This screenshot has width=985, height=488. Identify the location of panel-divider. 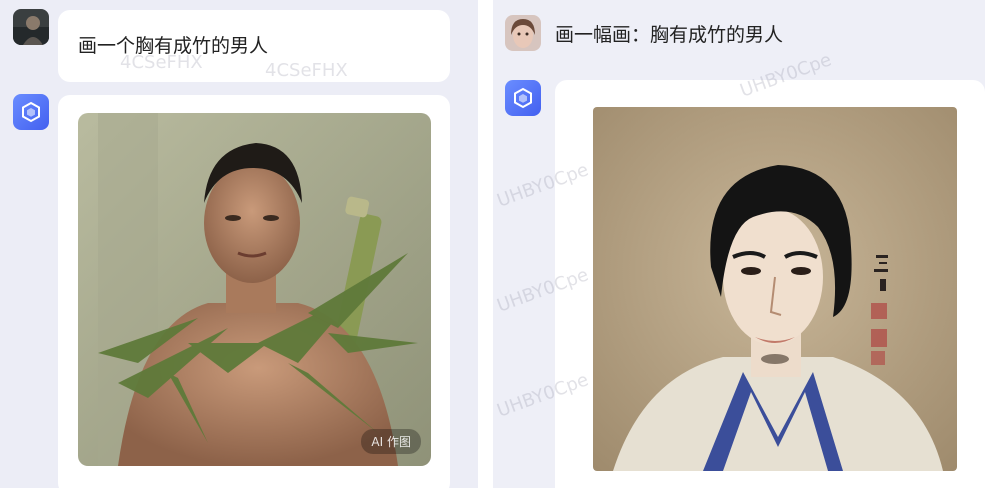
(485, 244).